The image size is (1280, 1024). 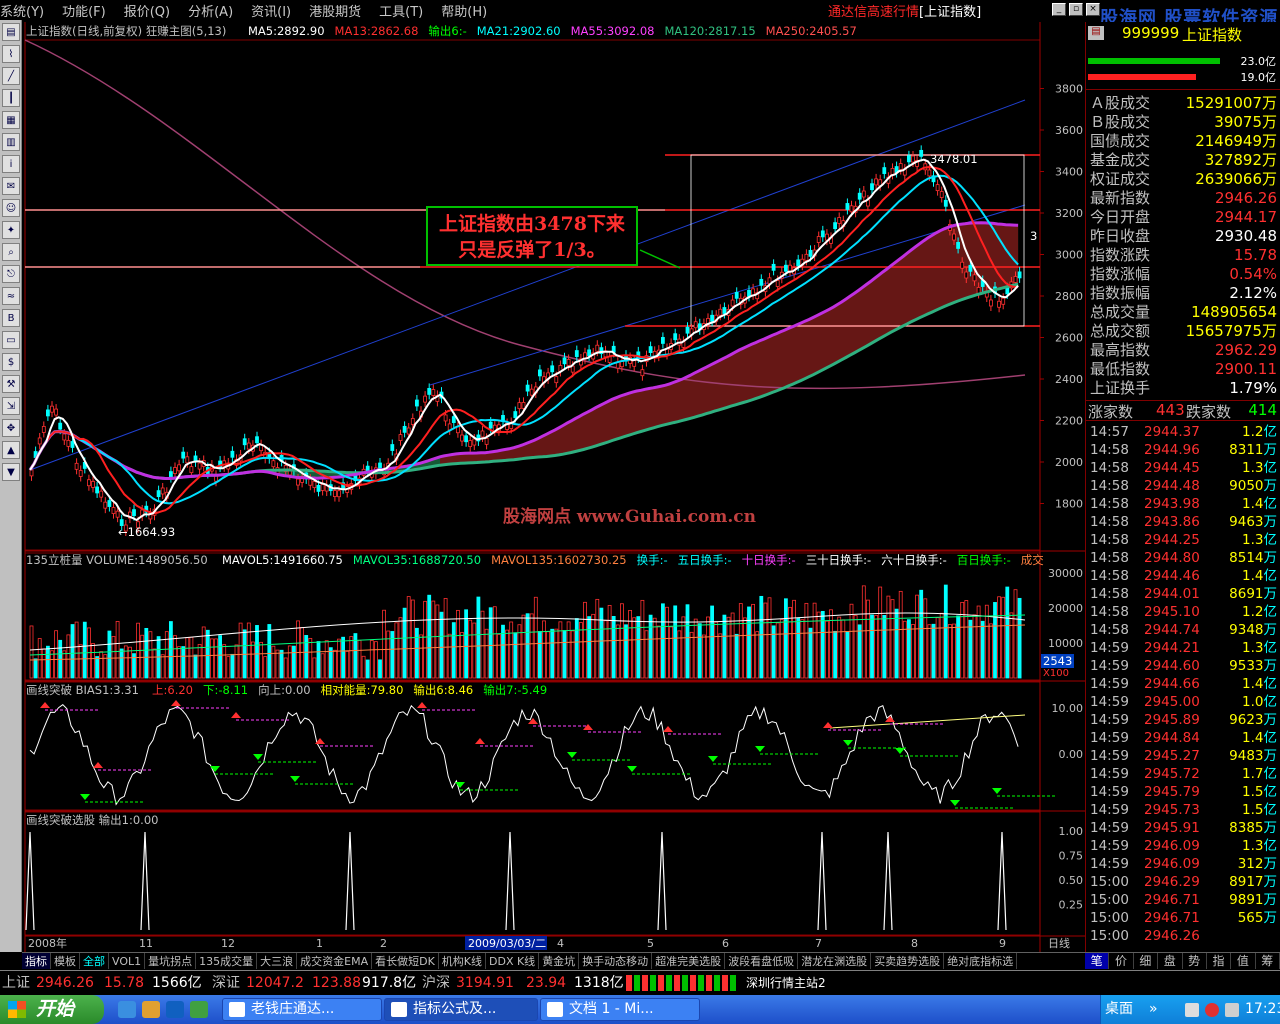 What do you see at coordinates (1153, 1009) in the screenshot?
I see `tray-arrow-icon: »` at bounding box center [1153, 1009].